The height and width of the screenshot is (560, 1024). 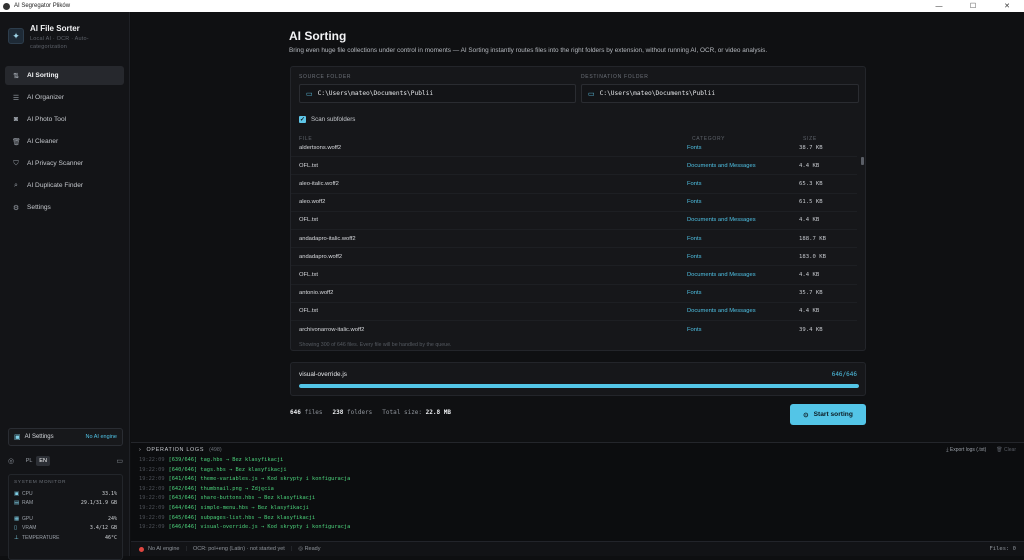 What do you see at coordinates (140, 450) in the screenshot?
I see `chevron-right-icon: ›` at bounding box center [140, 450].